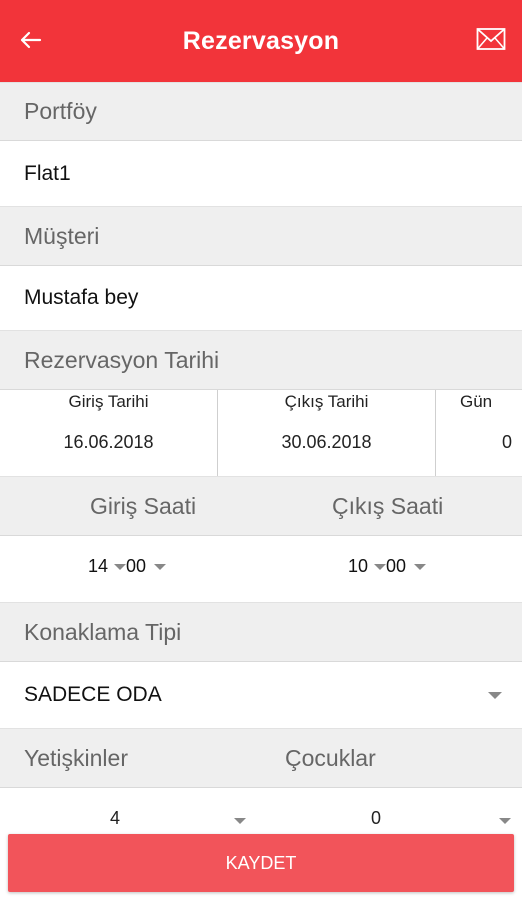 This screenshot has height=900, width=522. Describe the element at coordinates (108, 401) in the screenshot. I see `checkin-date-label: Giriş Tarihi` at that location.